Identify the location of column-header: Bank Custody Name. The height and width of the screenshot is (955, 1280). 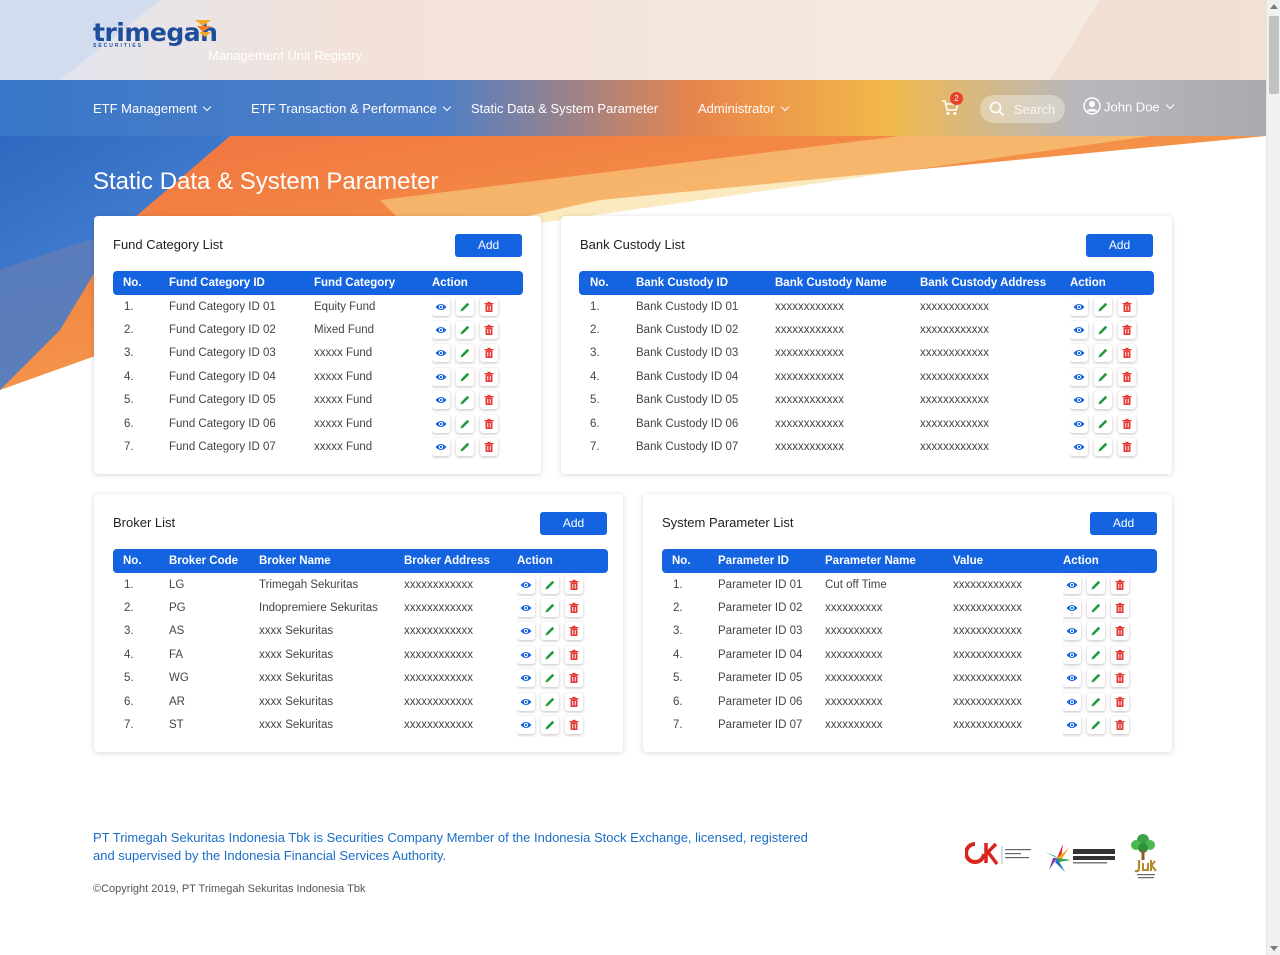
(847, 283).